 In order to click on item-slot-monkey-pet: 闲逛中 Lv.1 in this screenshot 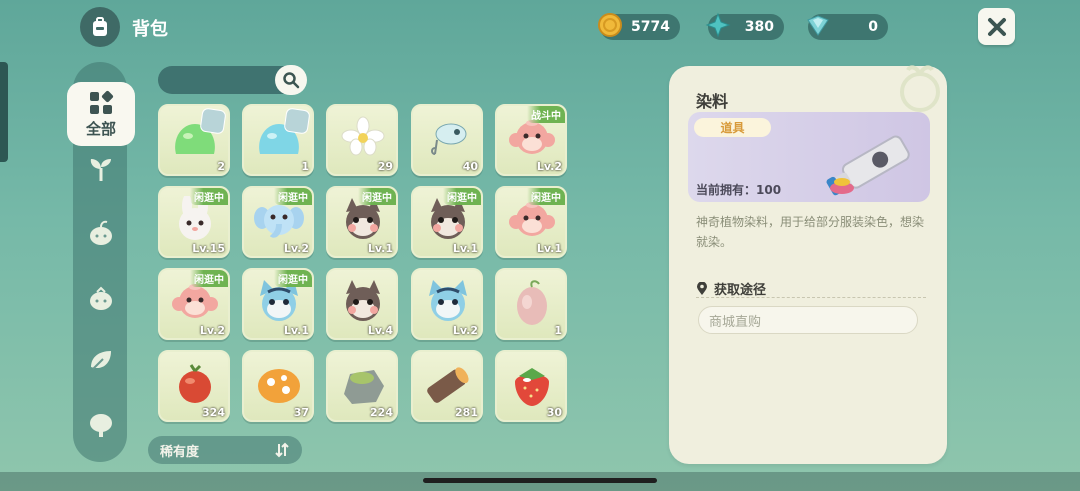, I will do `click(531, 222)`.